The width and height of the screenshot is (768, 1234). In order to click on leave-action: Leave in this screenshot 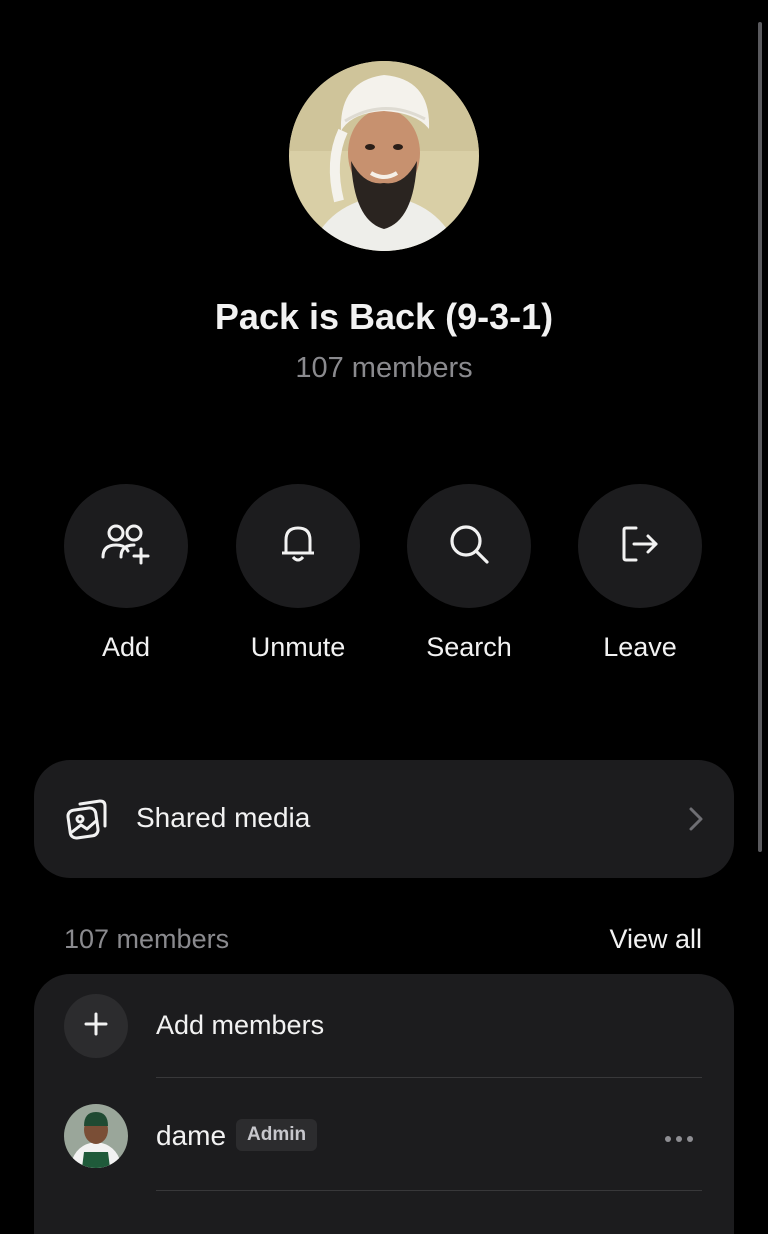, I will do `click(640, 573)`.